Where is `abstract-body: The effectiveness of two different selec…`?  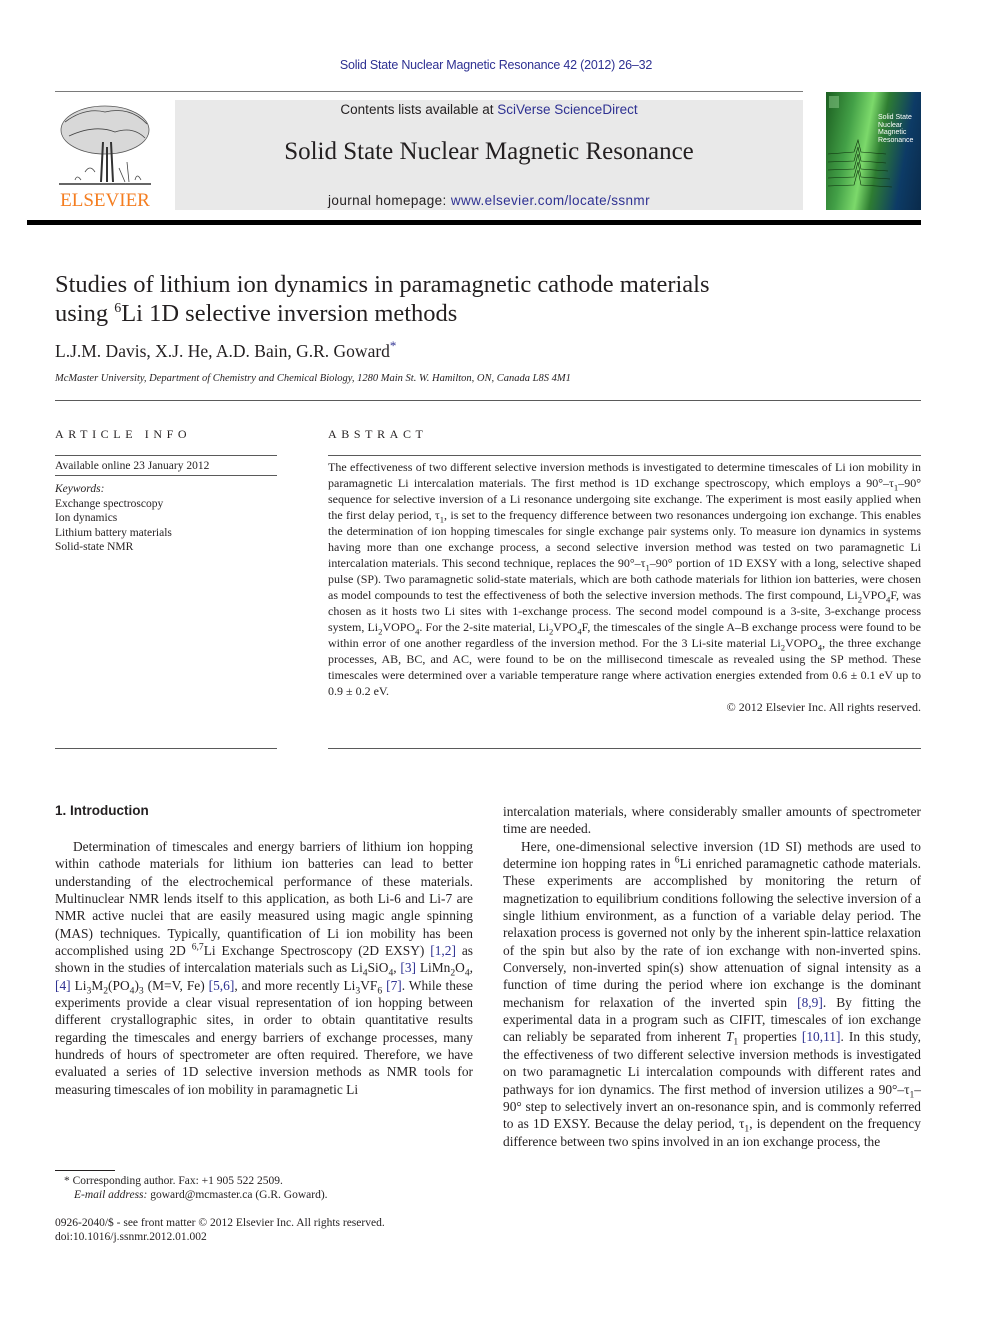
abstract-body: The effectiveness of two different selec… is located at coordinates (625, 587).